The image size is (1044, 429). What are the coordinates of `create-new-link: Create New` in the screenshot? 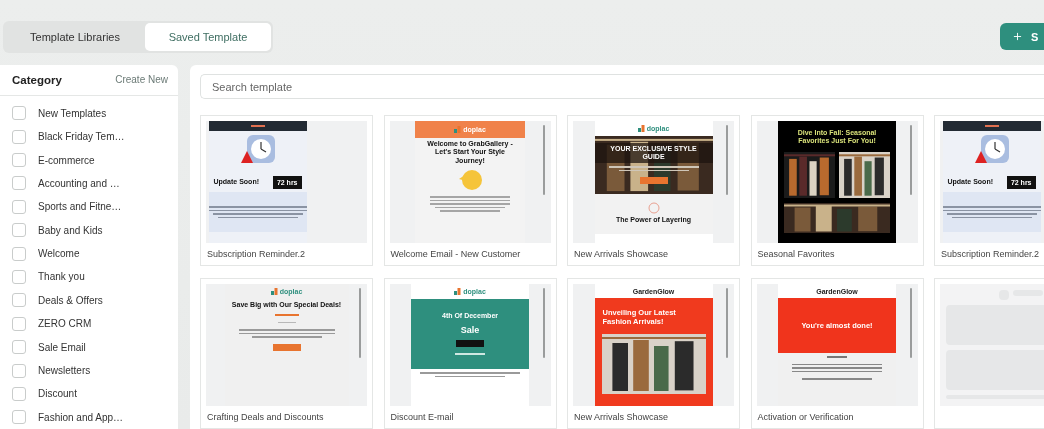 It's located at (141, 80).